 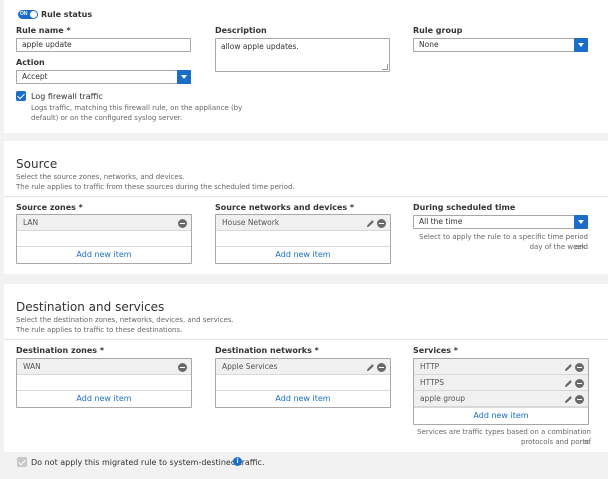 I want to click on rule-name-label: Rule name *, so click(x=43, y=30).